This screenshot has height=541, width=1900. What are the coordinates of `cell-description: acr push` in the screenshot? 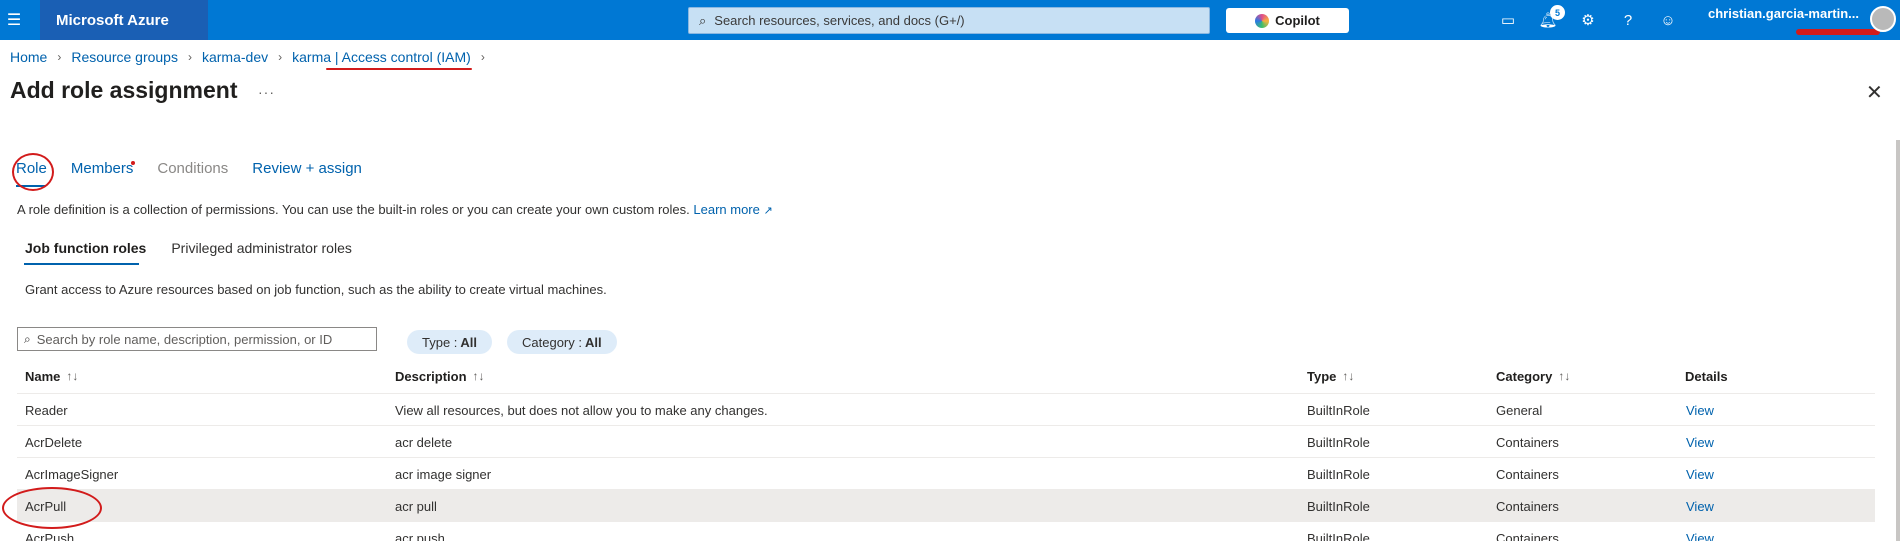 It's located at (420, 535).